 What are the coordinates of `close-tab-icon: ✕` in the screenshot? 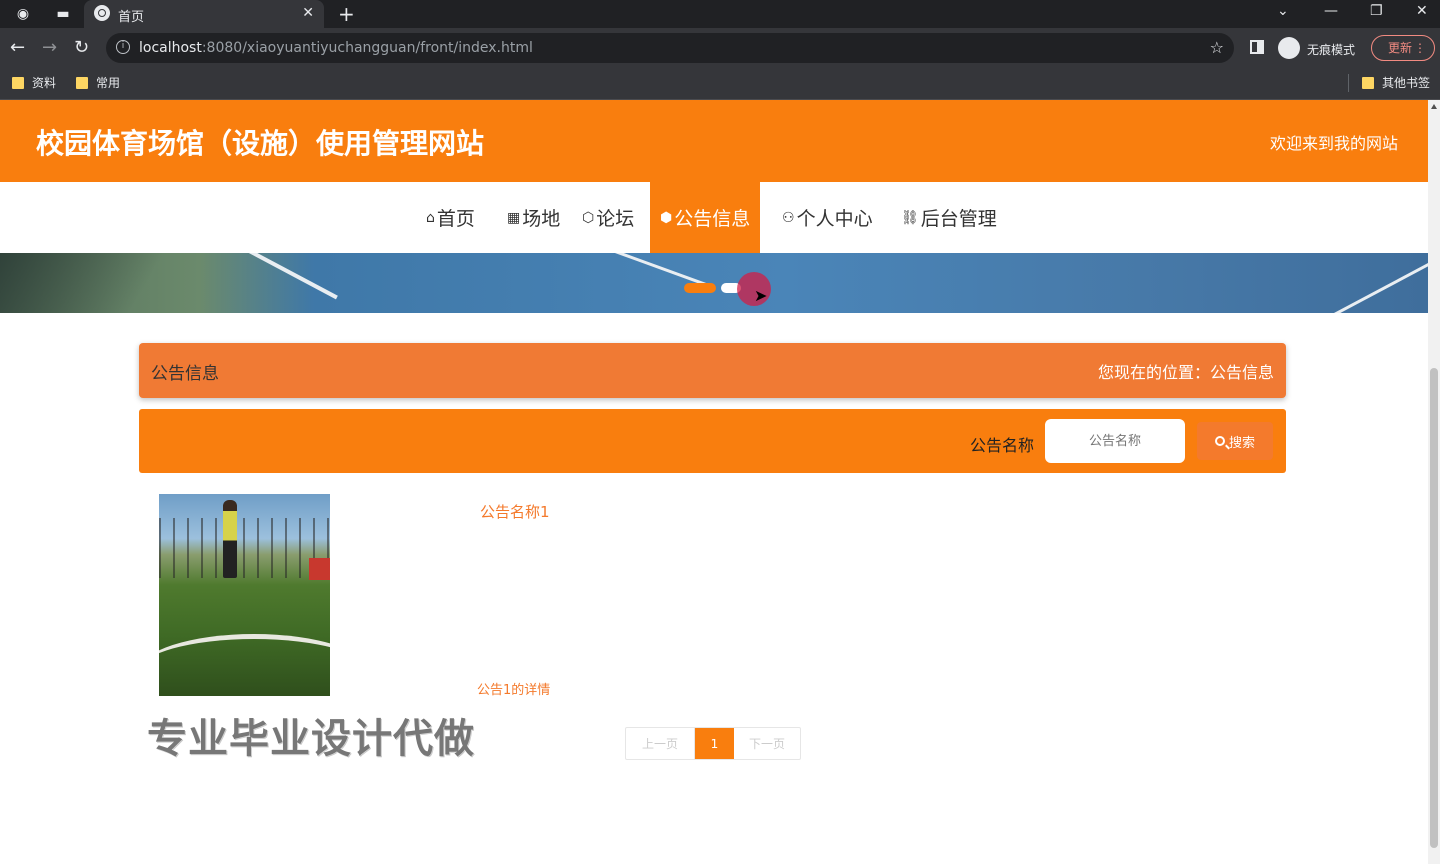 It's located at (308, 13).